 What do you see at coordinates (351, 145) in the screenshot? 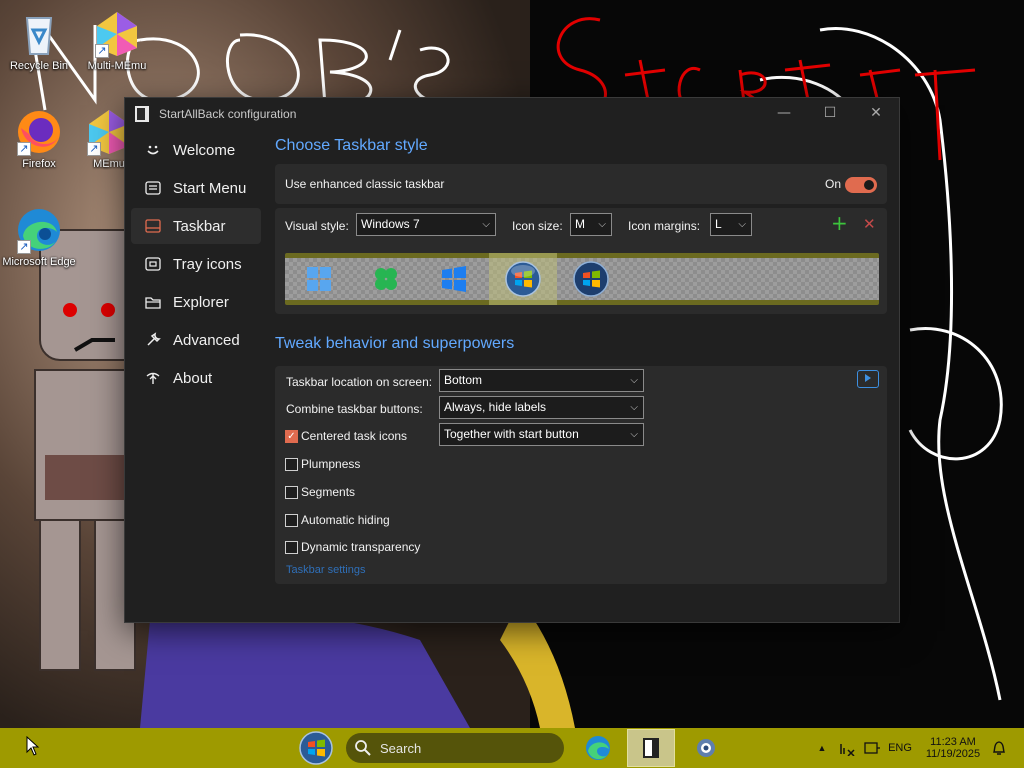
I see `section-title-taskbar-style: Choose Taskbar style` at bounding box center [351, 145].